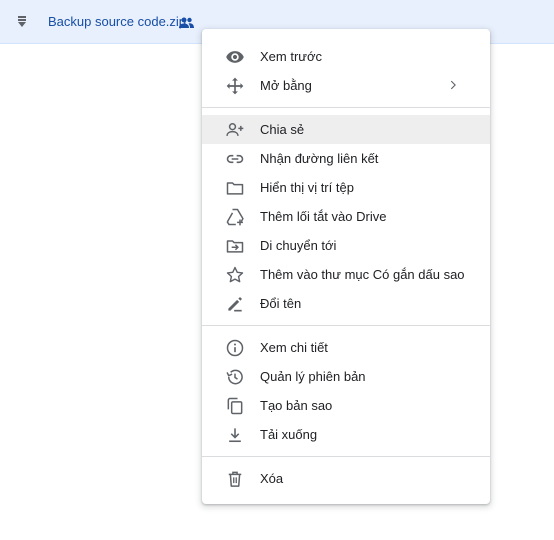 The height and width of the screenshot is (540, 554). I want to click on menu-item: Xem chi tiết, so click(346, 347).